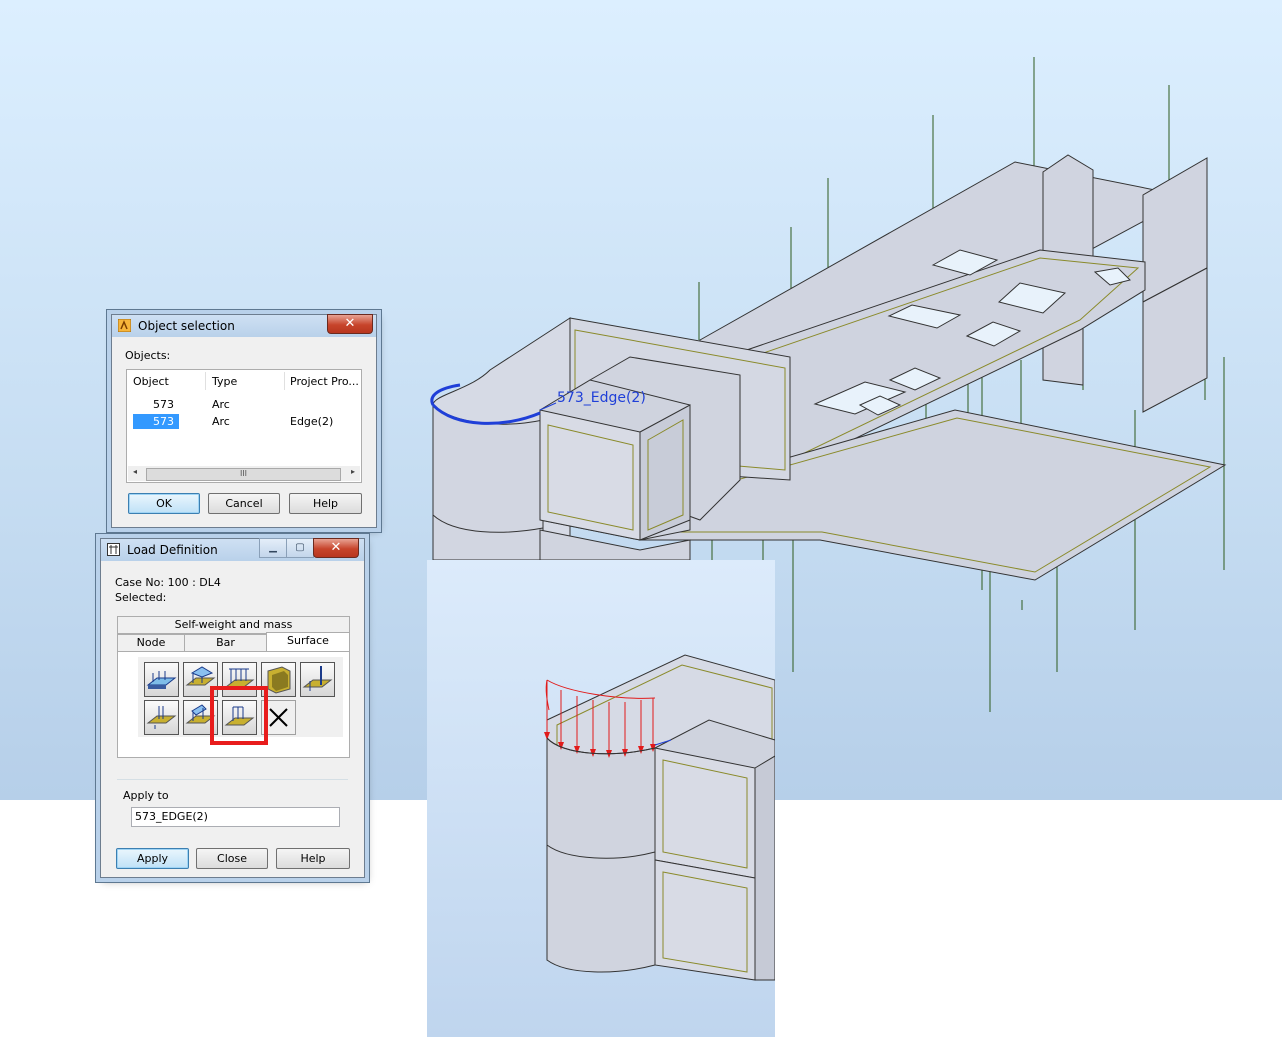 The image size is (1282, 1037). What do you see at coordinates (659, 817) in the screenshot?
I see `edge-load-preview` at bounding box center [659, 817].